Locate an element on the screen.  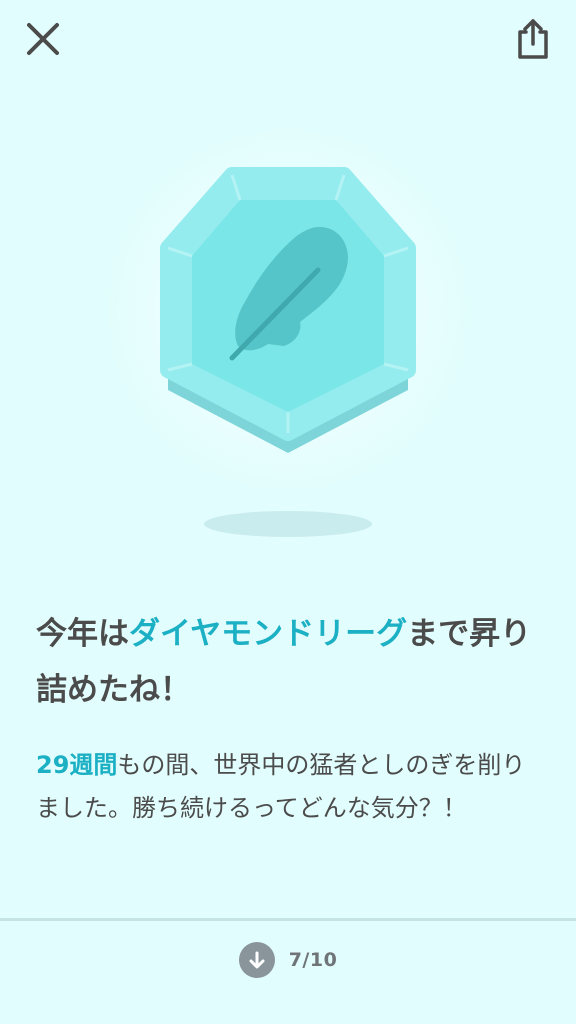
weeks-count: 29週間 is located at coordinates (77, 765).